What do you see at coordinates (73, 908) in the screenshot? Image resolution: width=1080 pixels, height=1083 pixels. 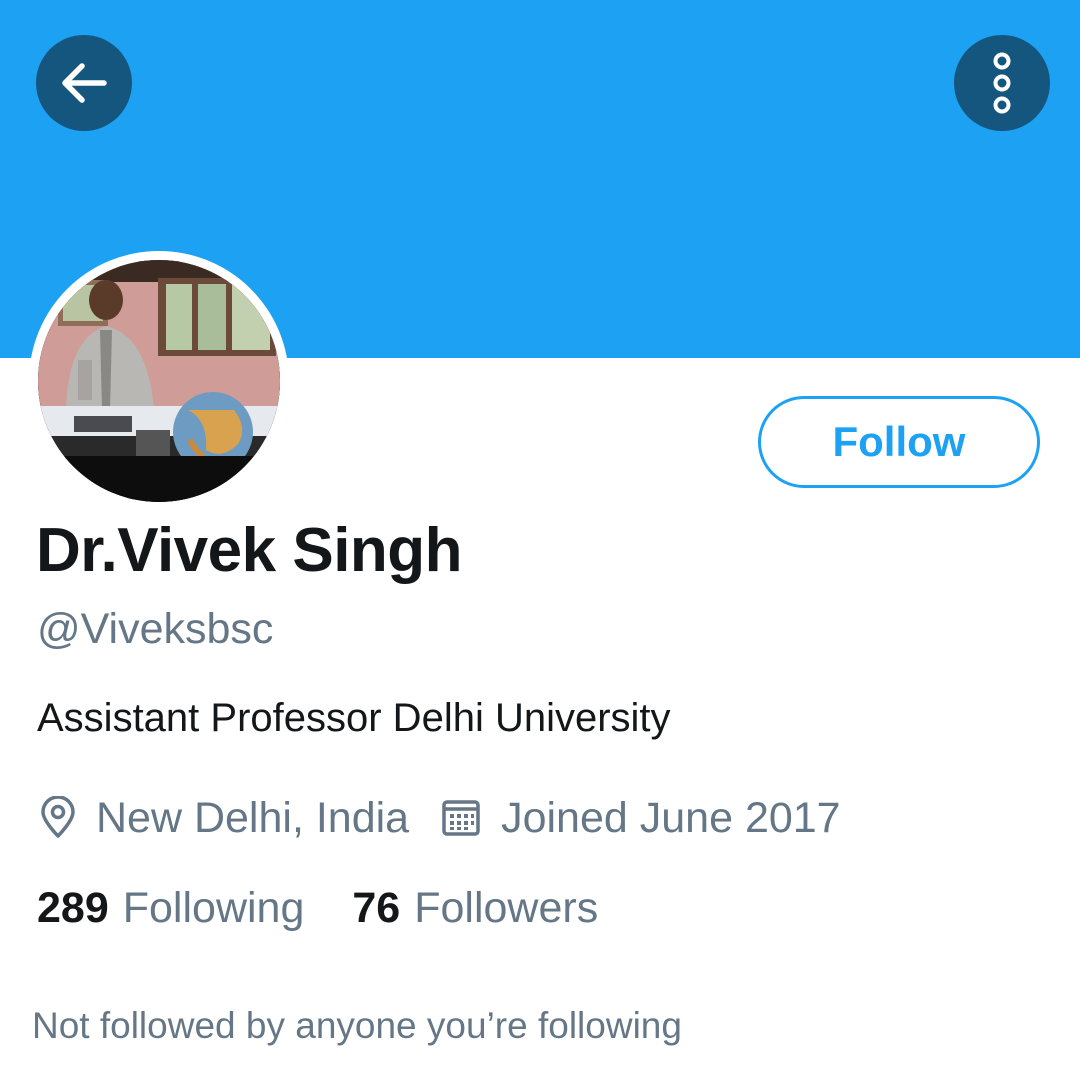 I see `following-count: 289` at bounding box center [73, 908].